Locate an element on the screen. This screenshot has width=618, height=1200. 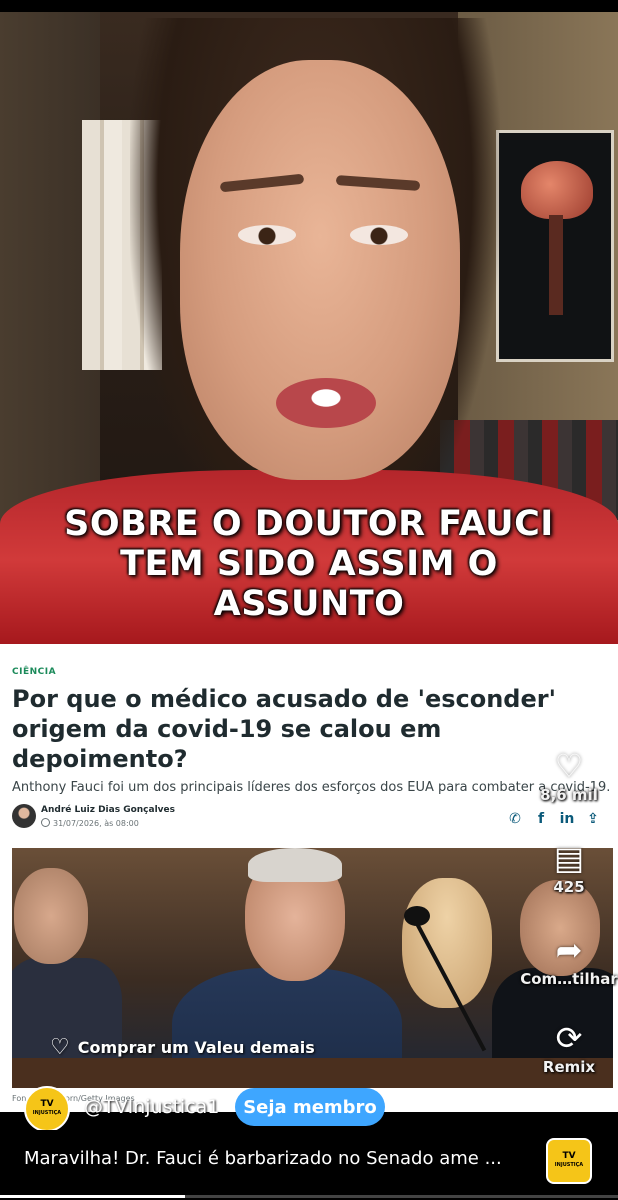
microphone-head is located at coordinates (417, 916).